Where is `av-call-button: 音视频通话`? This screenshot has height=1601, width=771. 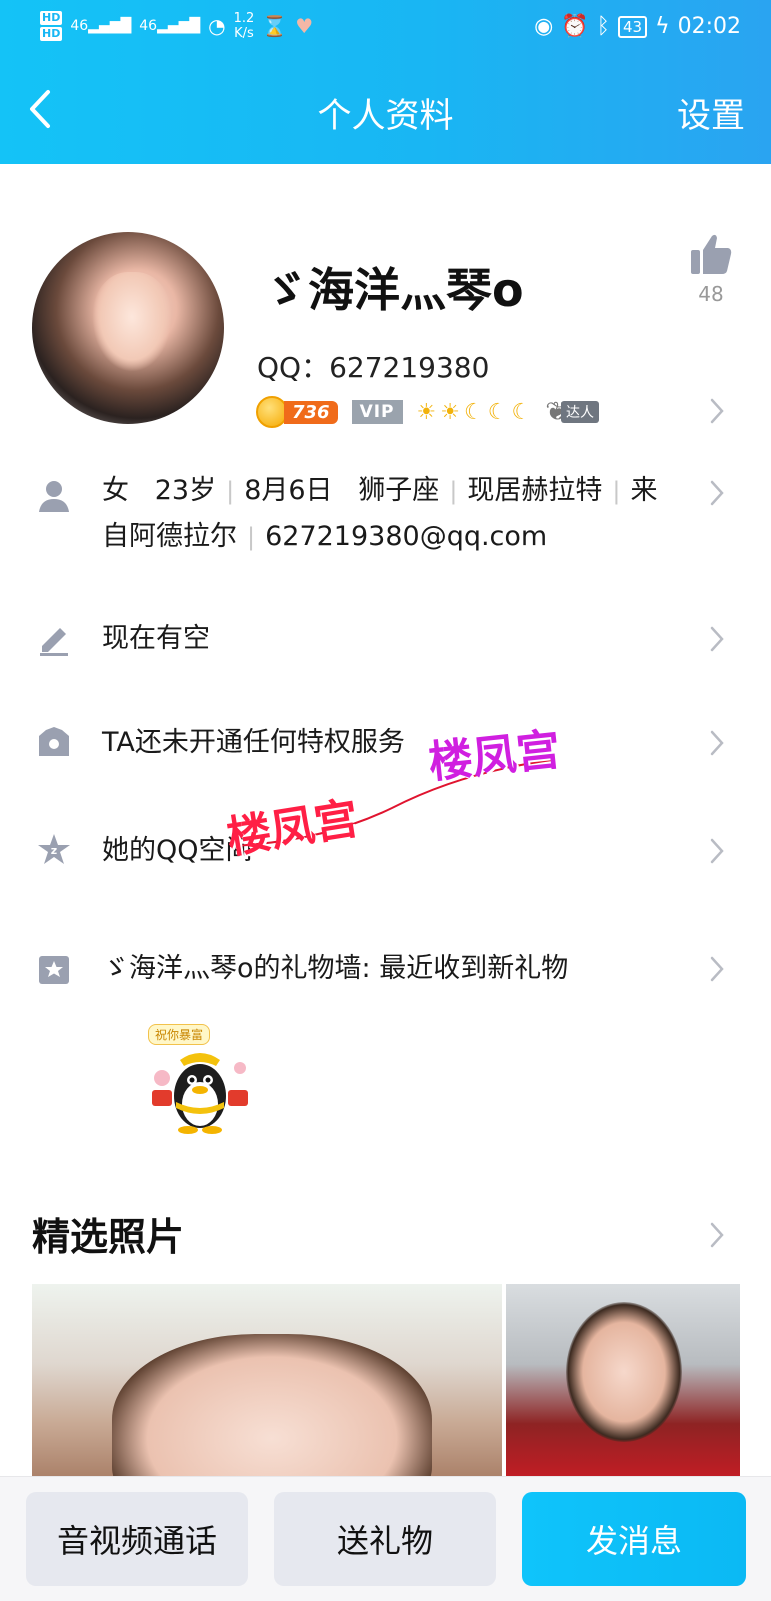
av-call-button: 音视频通话 is located at coordinates (137, 1539).